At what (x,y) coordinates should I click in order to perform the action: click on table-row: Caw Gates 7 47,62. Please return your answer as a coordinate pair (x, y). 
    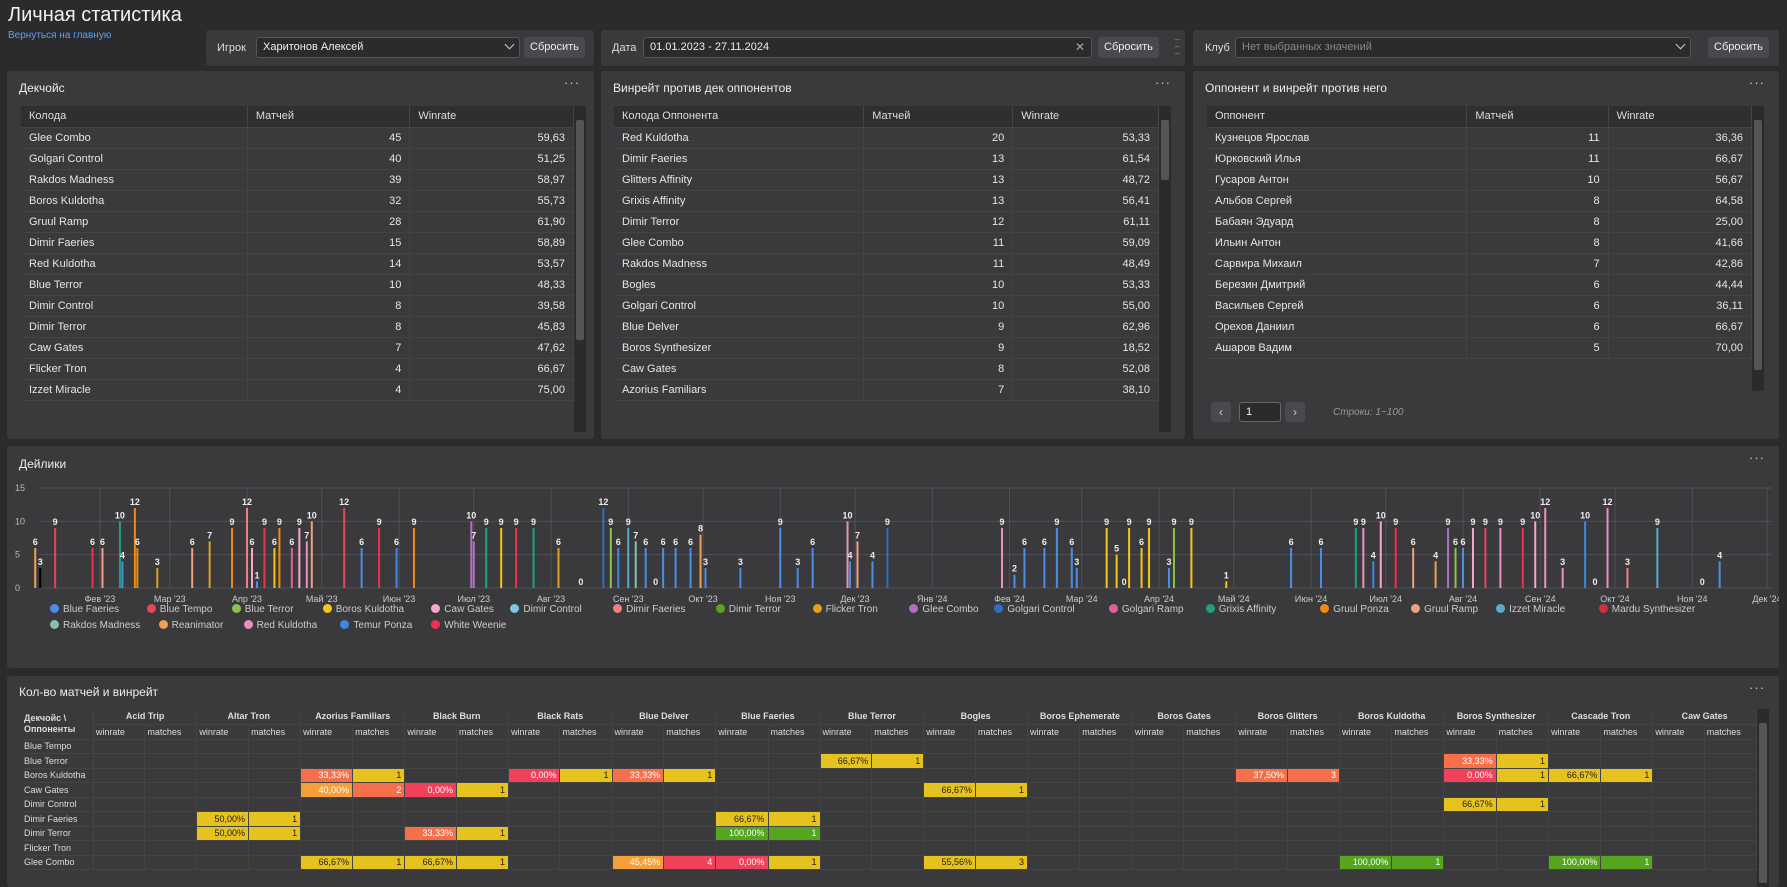
    Looking at the image, I should click on (297, 348).